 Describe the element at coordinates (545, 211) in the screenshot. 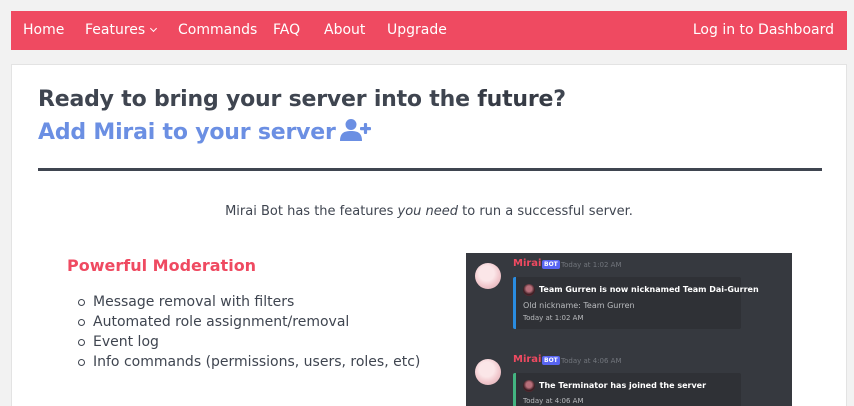

I see `tagline-suffix: to run a successful server.` at that location.